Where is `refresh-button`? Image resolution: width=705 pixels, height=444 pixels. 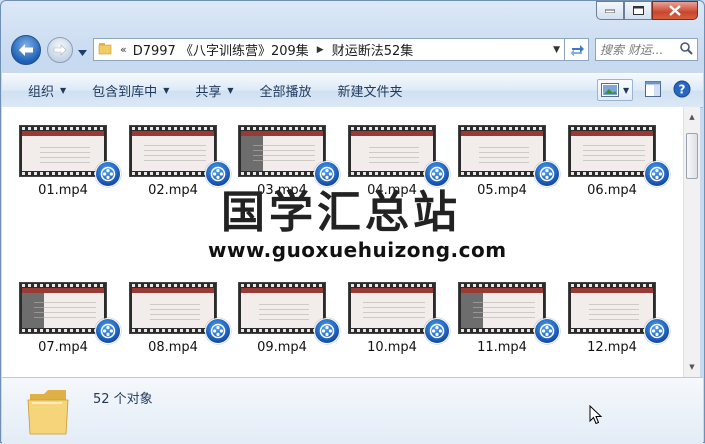
refresh-button is located at coordinates (577, 49).